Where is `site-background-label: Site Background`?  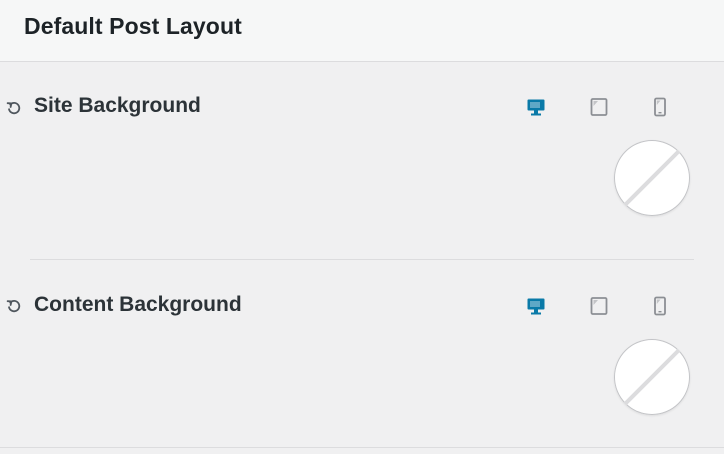
site-background-label: Site Background is located at coordinates (117, 105).